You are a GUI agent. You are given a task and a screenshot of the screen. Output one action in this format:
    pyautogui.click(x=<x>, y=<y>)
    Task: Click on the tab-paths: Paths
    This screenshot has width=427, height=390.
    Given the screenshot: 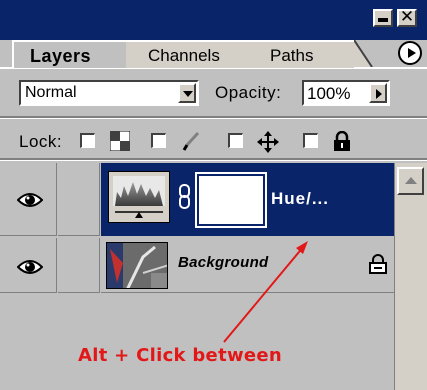 What is the action you would take?
    pyautogui.click(x=297, y=54)
    